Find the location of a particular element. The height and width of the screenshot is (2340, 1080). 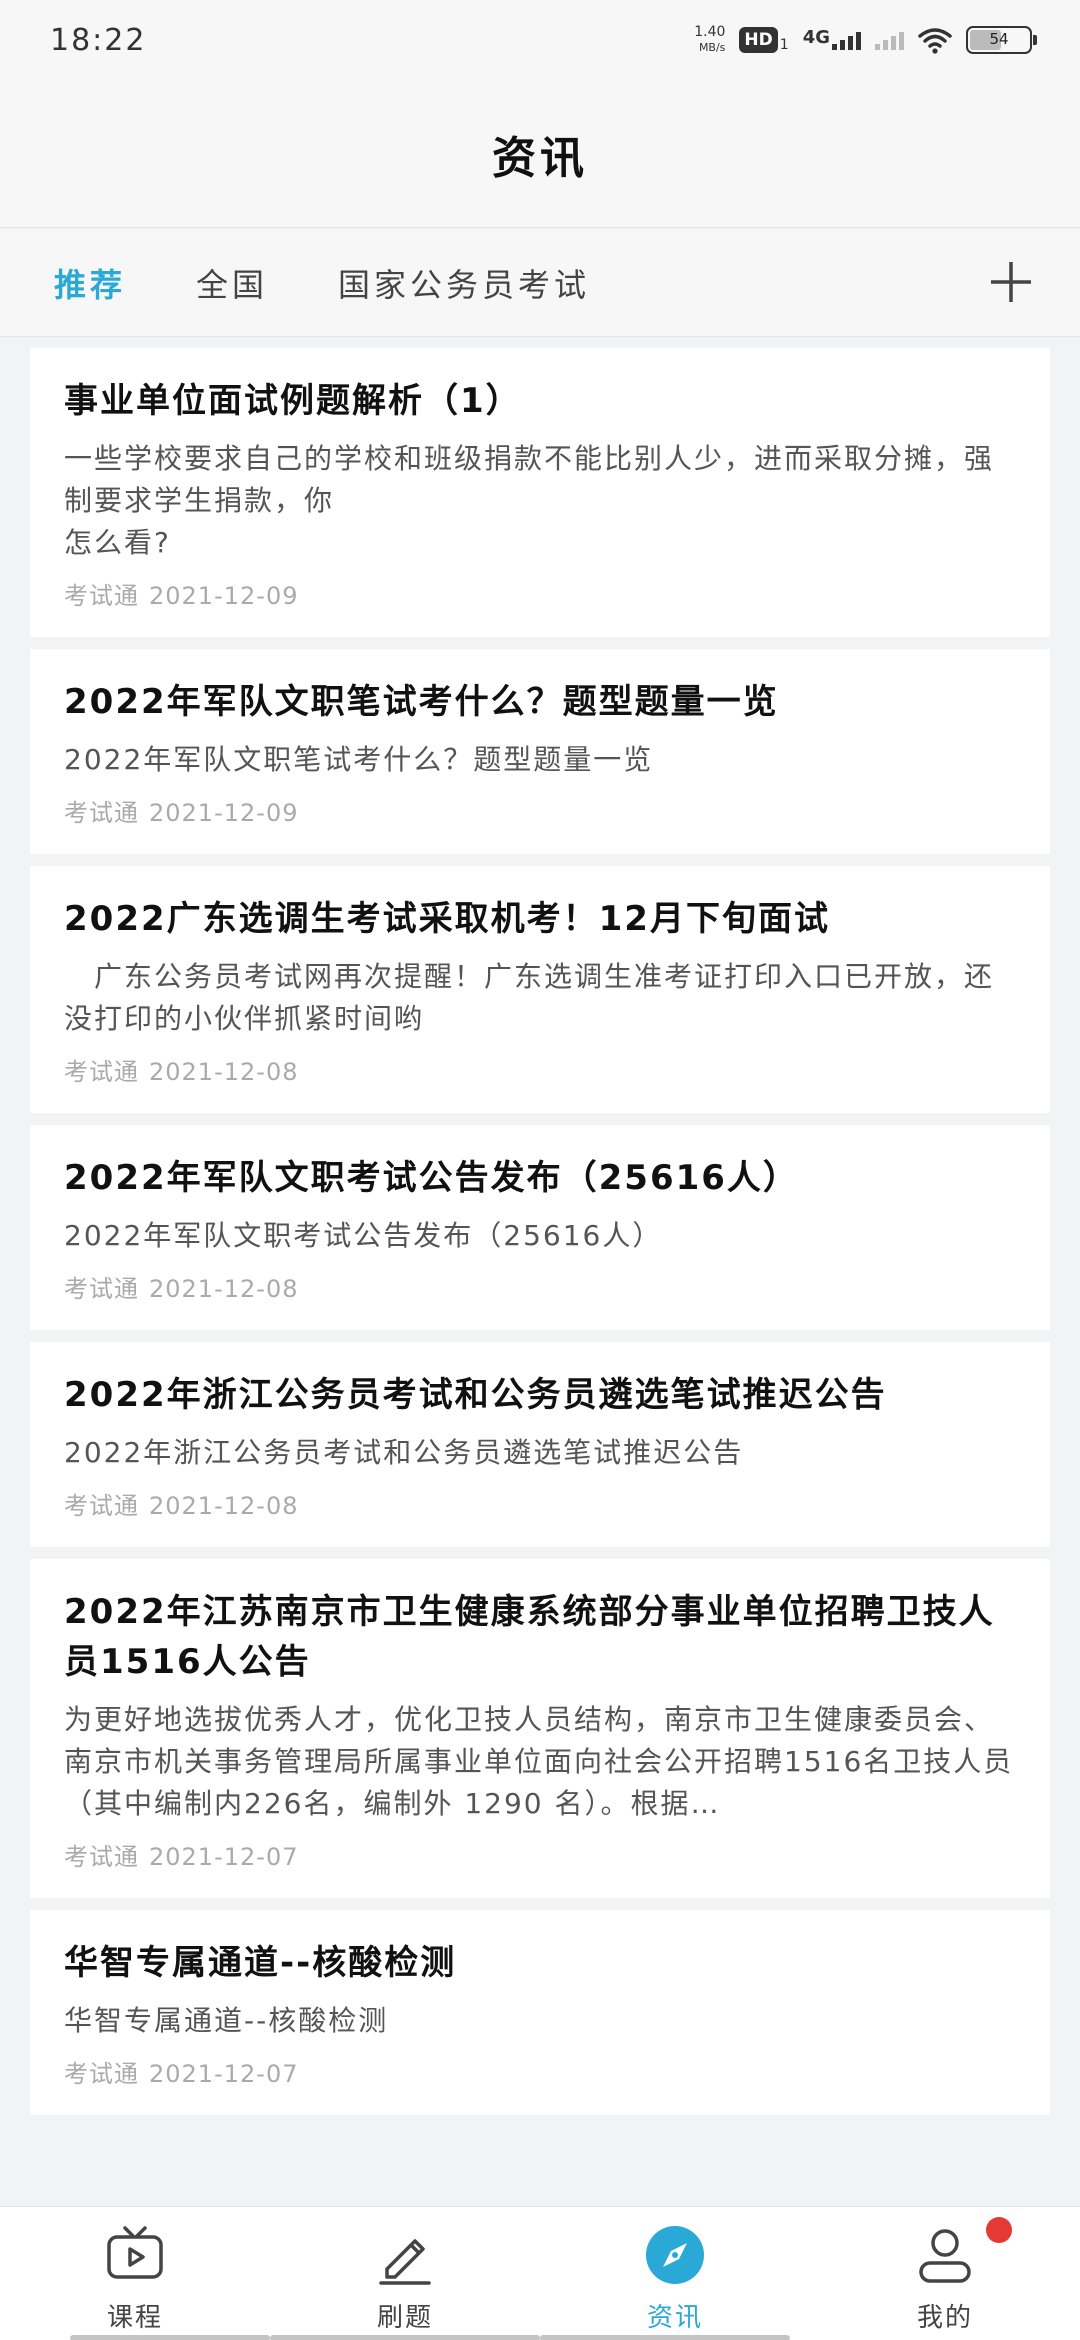

network-speed-unit: MB/s is located at coordinates (712, 47).